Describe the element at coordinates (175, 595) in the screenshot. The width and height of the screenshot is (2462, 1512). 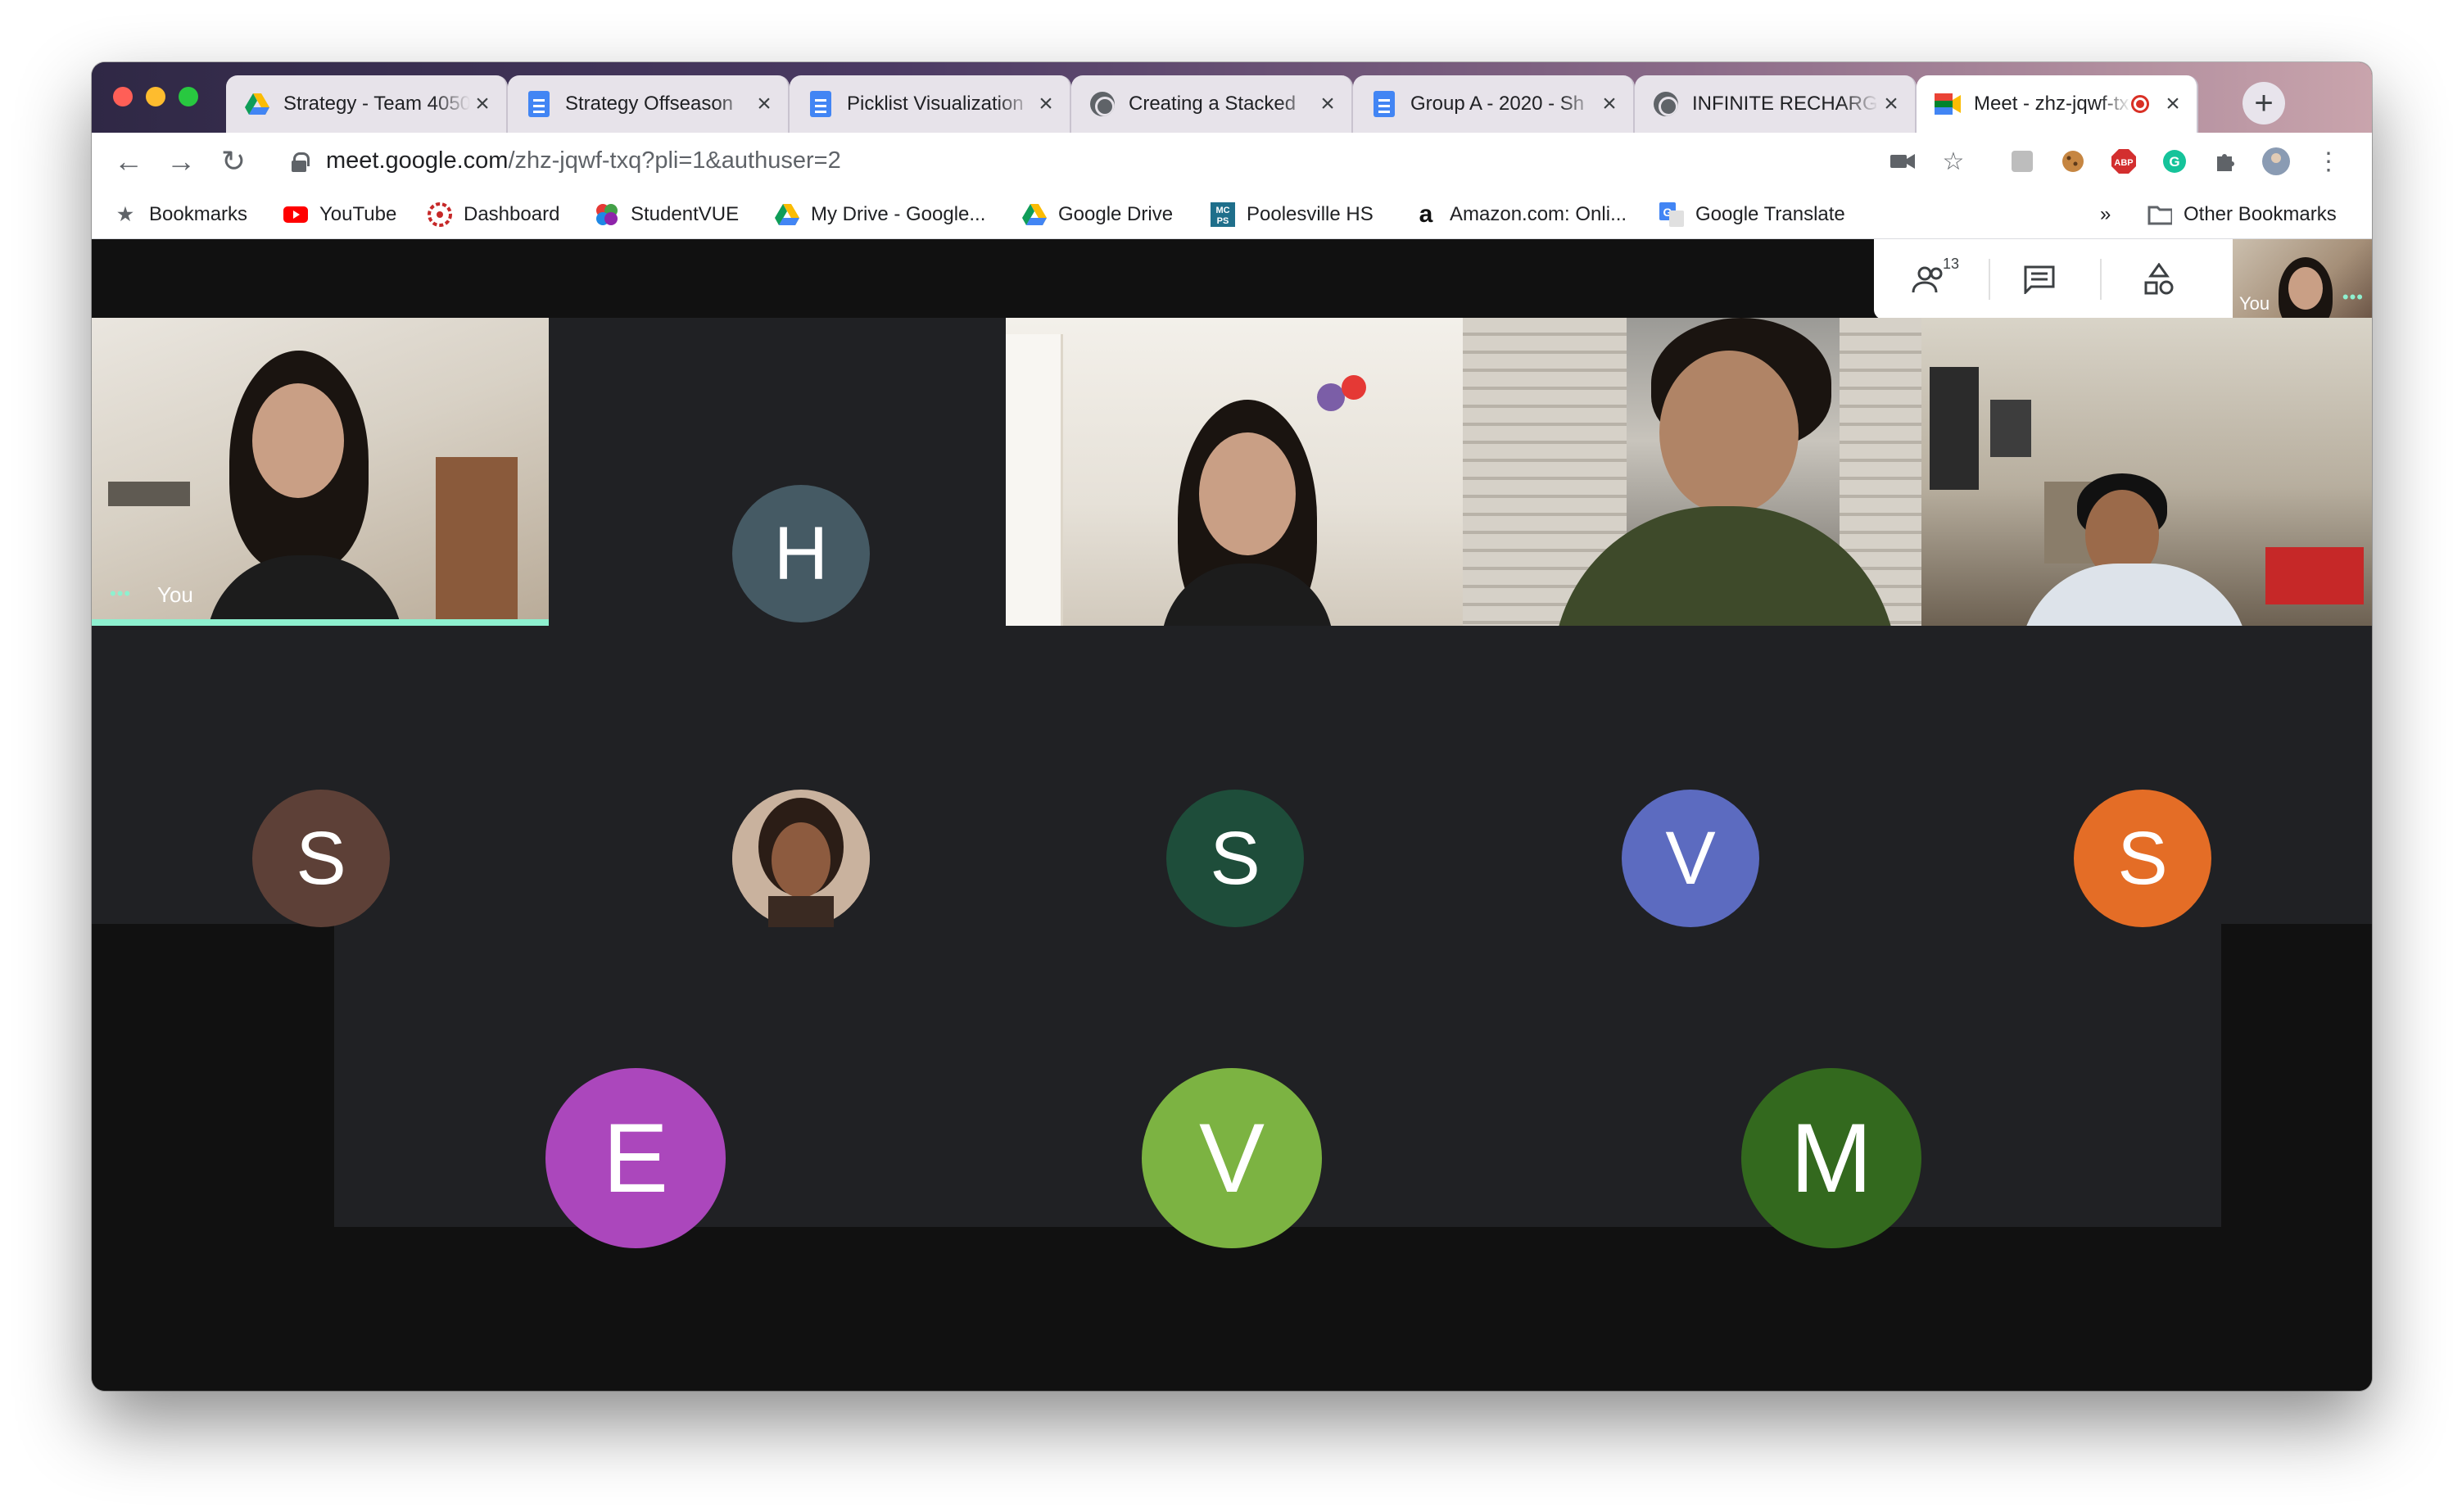
I see `participant-name-label: You` at that location.